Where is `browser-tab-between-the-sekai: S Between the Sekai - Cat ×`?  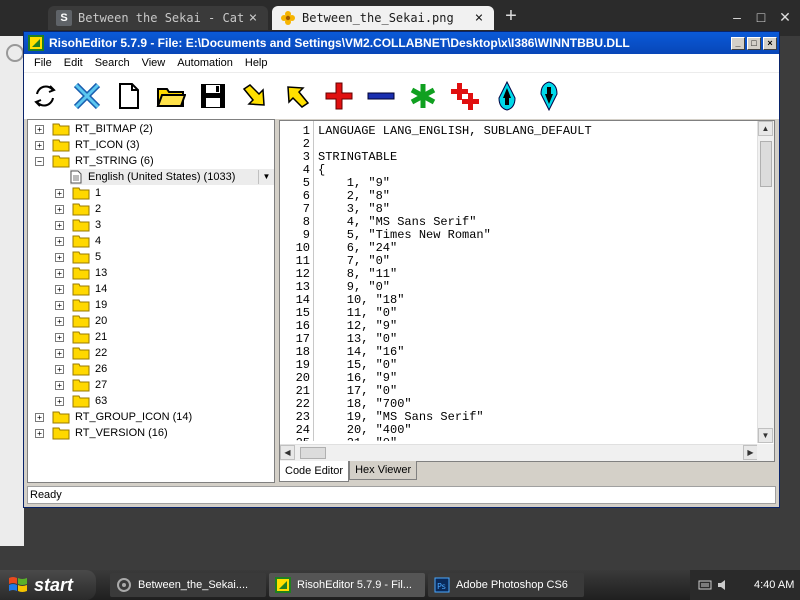 browser-tab-between-the-sekai: S Between the Sekai - Cat × is located at coordinates (158, 18).